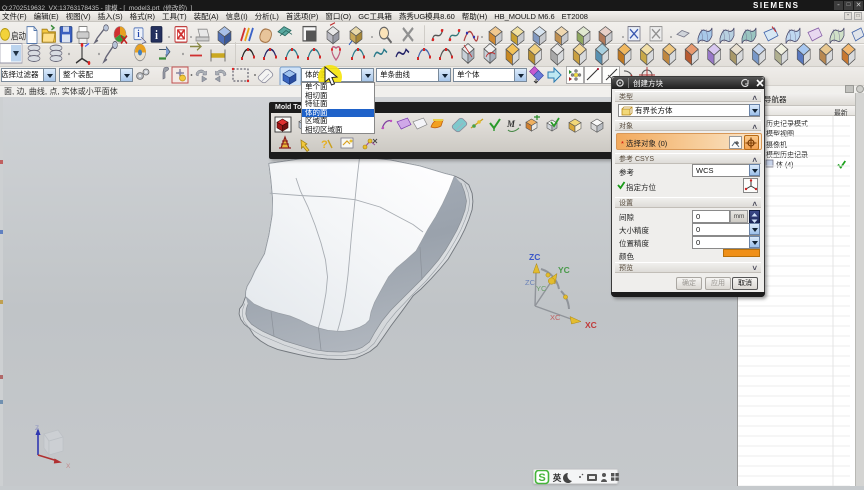 The image size is (864, 490). I want to click on svg-text: 英, so click(557, 478).